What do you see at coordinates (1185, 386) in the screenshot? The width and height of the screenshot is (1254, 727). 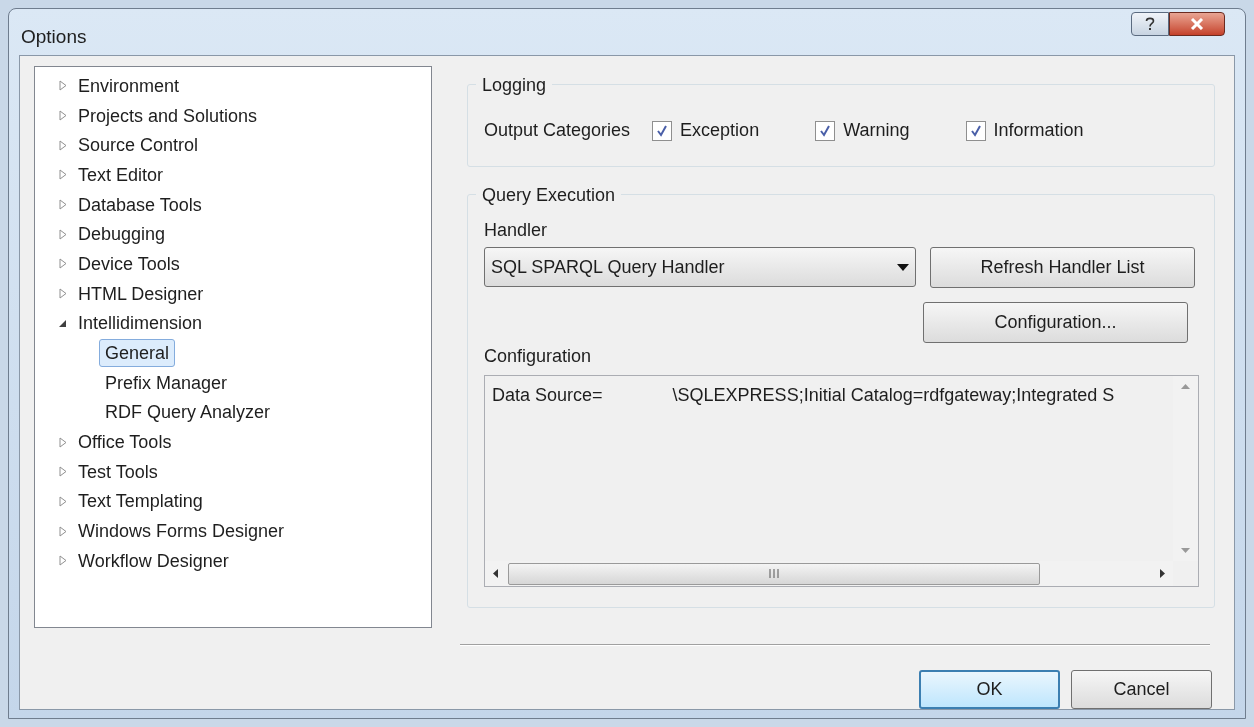 I see `scroll-up-icon` at bounding box center [1185, 386].